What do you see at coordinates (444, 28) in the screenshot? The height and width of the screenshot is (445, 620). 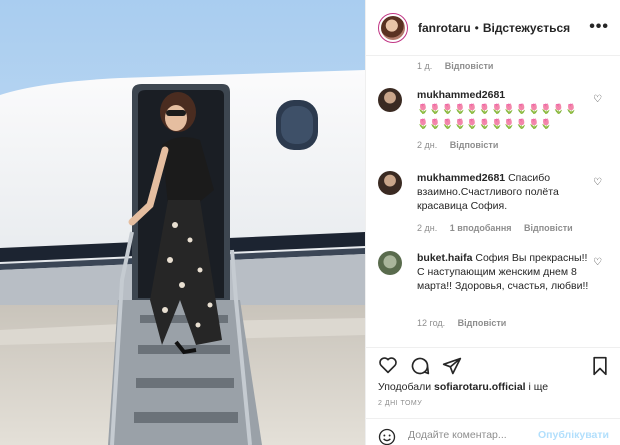 I see `author-username: fanrotaru` at bounding box center [444, 28].